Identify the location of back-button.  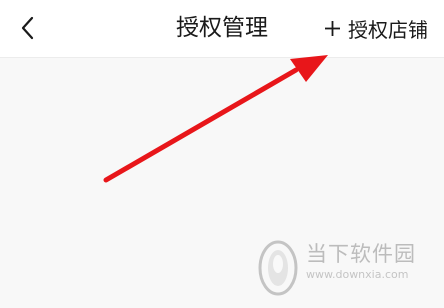
(28, 28).